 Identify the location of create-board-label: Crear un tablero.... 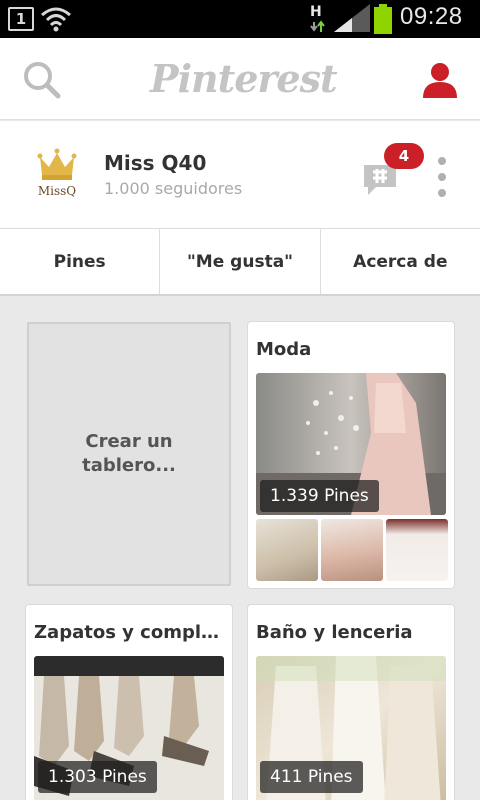
(129, 453).